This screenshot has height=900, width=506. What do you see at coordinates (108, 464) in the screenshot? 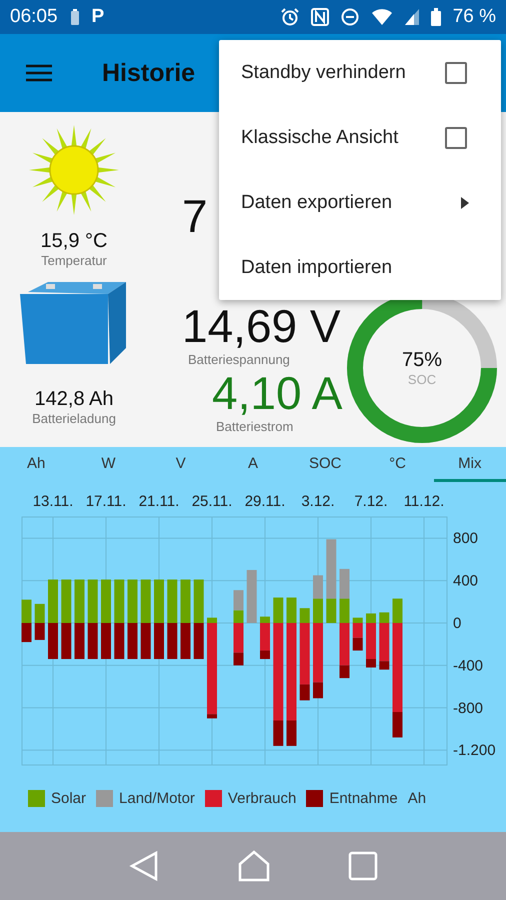
I see `tab: W` at bounding box center [108, 464].